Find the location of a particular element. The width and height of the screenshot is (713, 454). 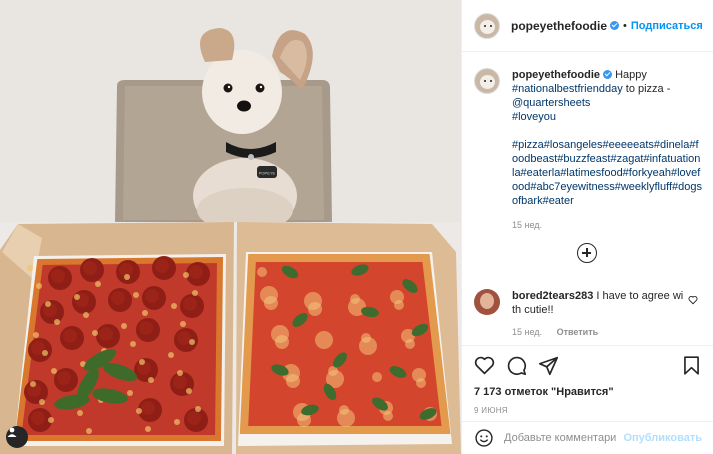

heart-icon is located at coordinates (693, 300).